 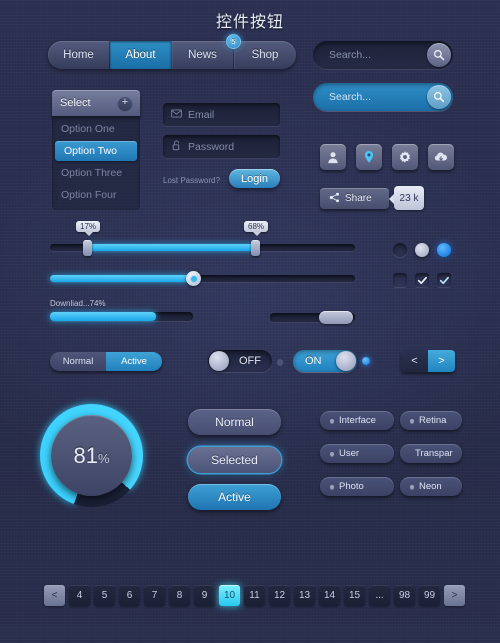 What do you see at coordinates (179, 595) in the screenshot?
I see `pagination-page-8: 8` at bounding box center [179, 595].